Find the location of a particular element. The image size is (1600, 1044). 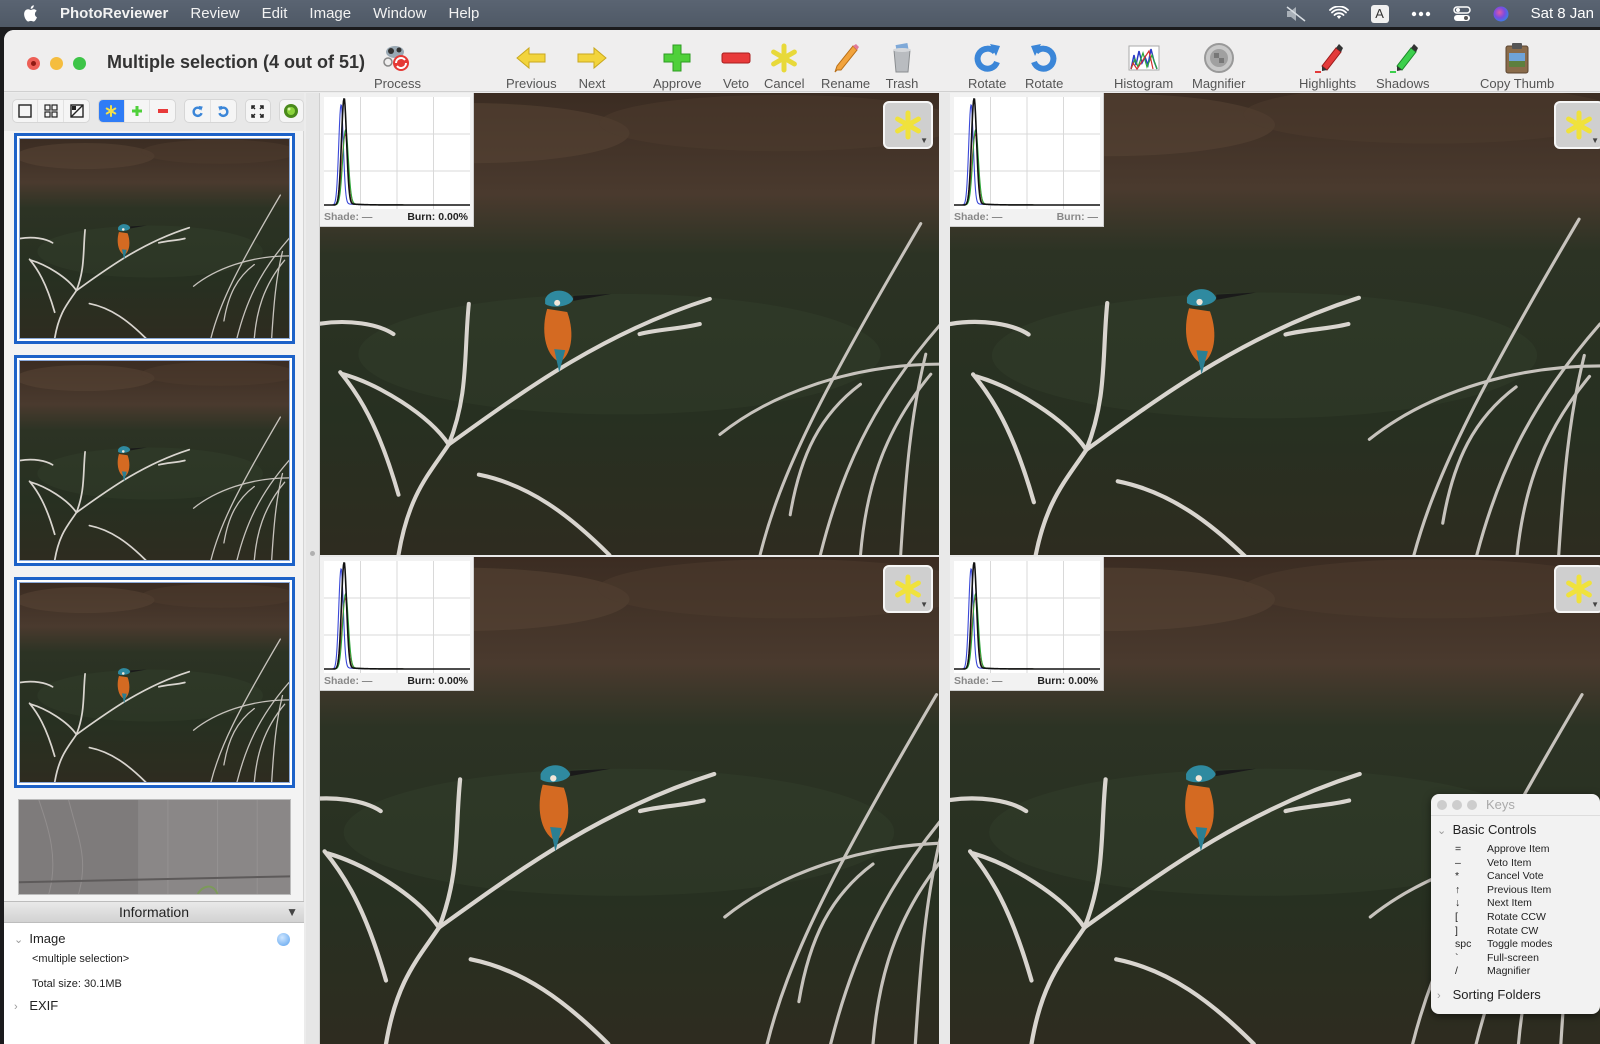

panel-splitter is located at coordinates (313, 568).